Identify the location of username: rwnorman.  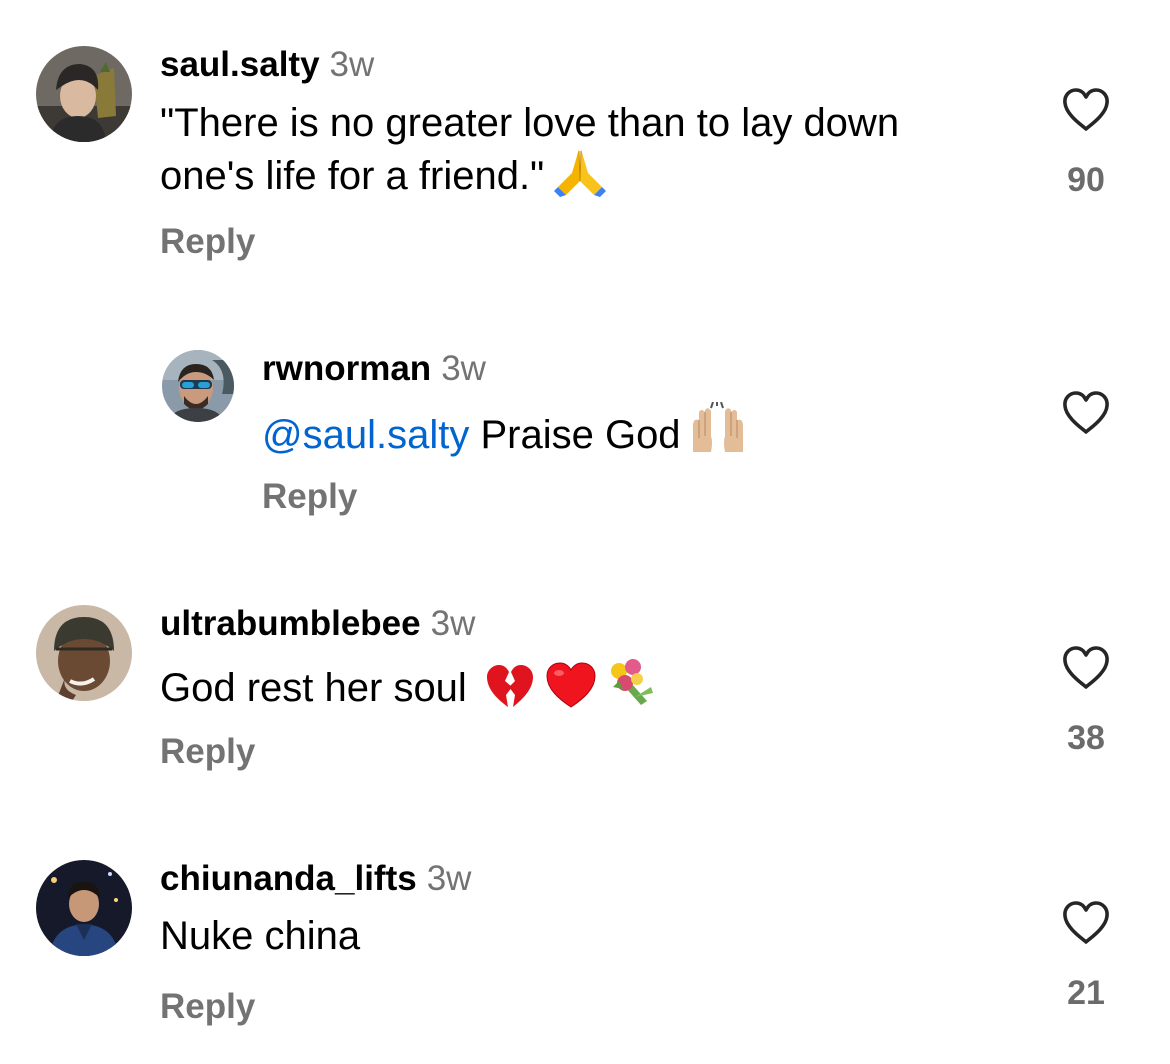
(346, 368).